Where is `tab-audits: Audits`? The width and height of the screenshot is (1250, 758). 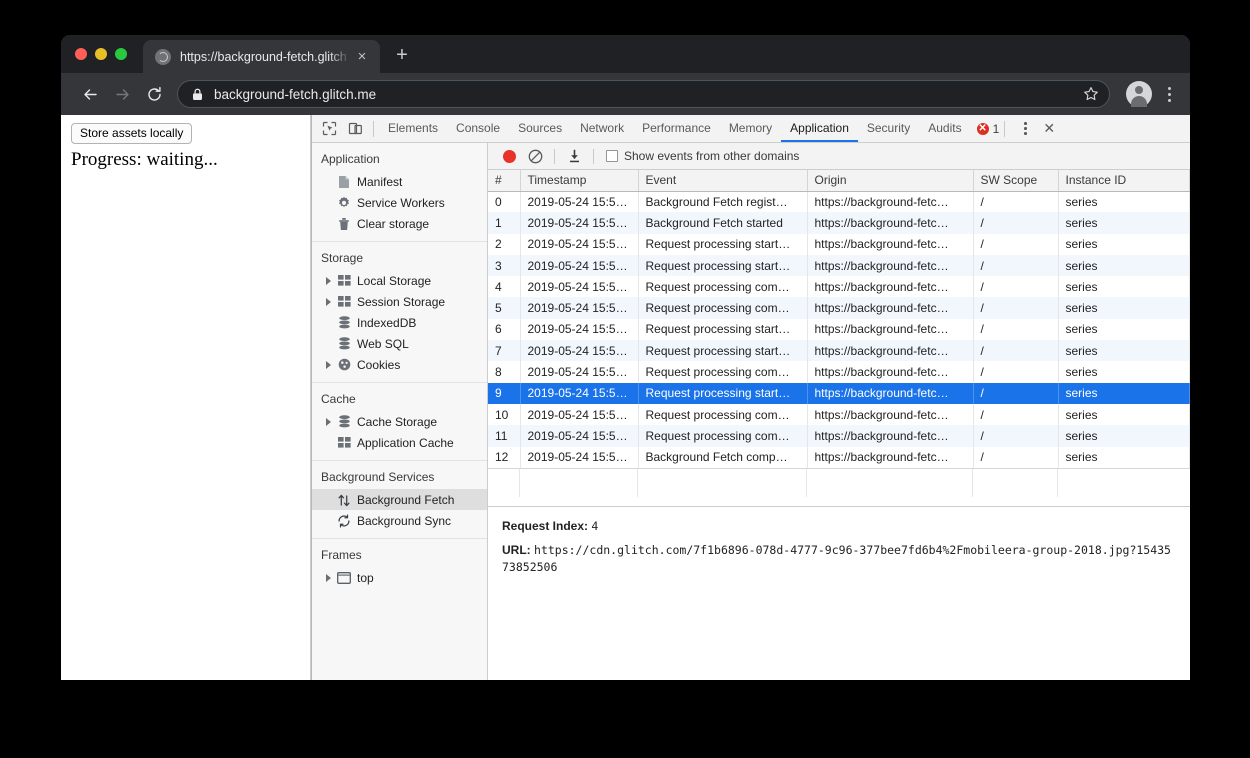
tab-audits: Audits is located at coordinates (944, 128).